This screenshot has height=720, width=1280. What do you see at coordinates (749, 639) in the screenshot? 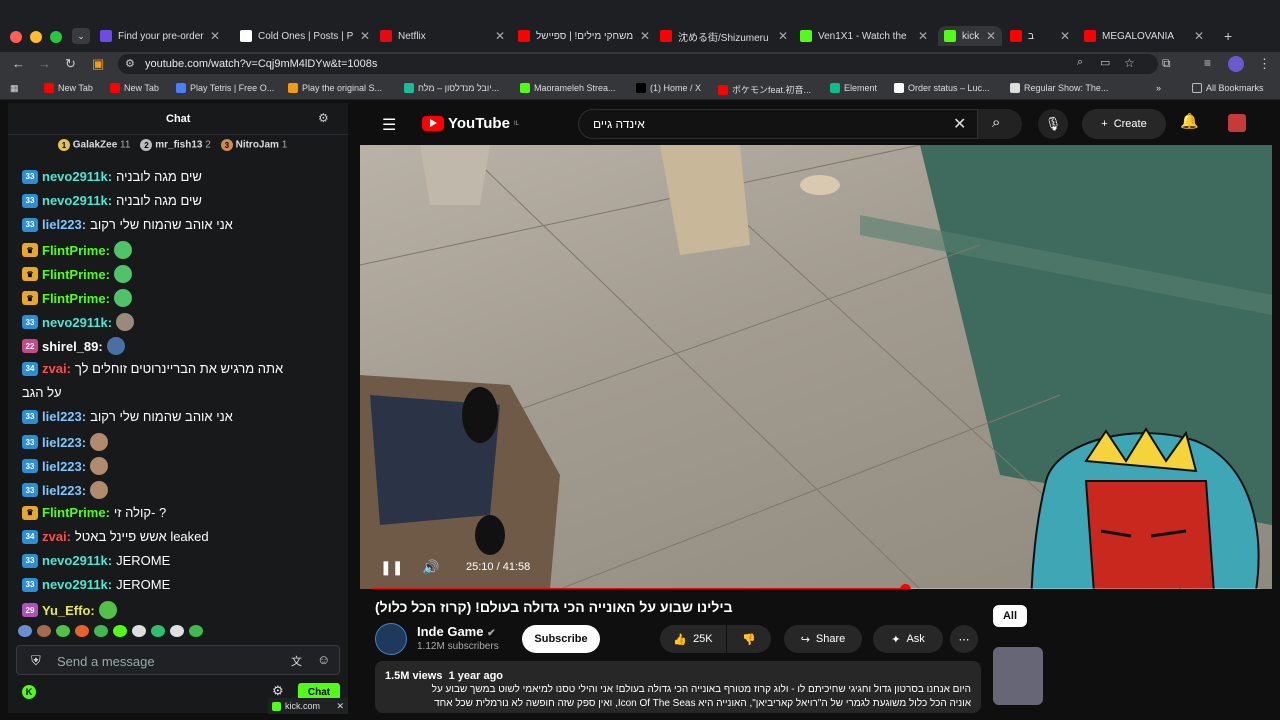
I see `dislike-button: 👎` at bounding box center [749, 639].